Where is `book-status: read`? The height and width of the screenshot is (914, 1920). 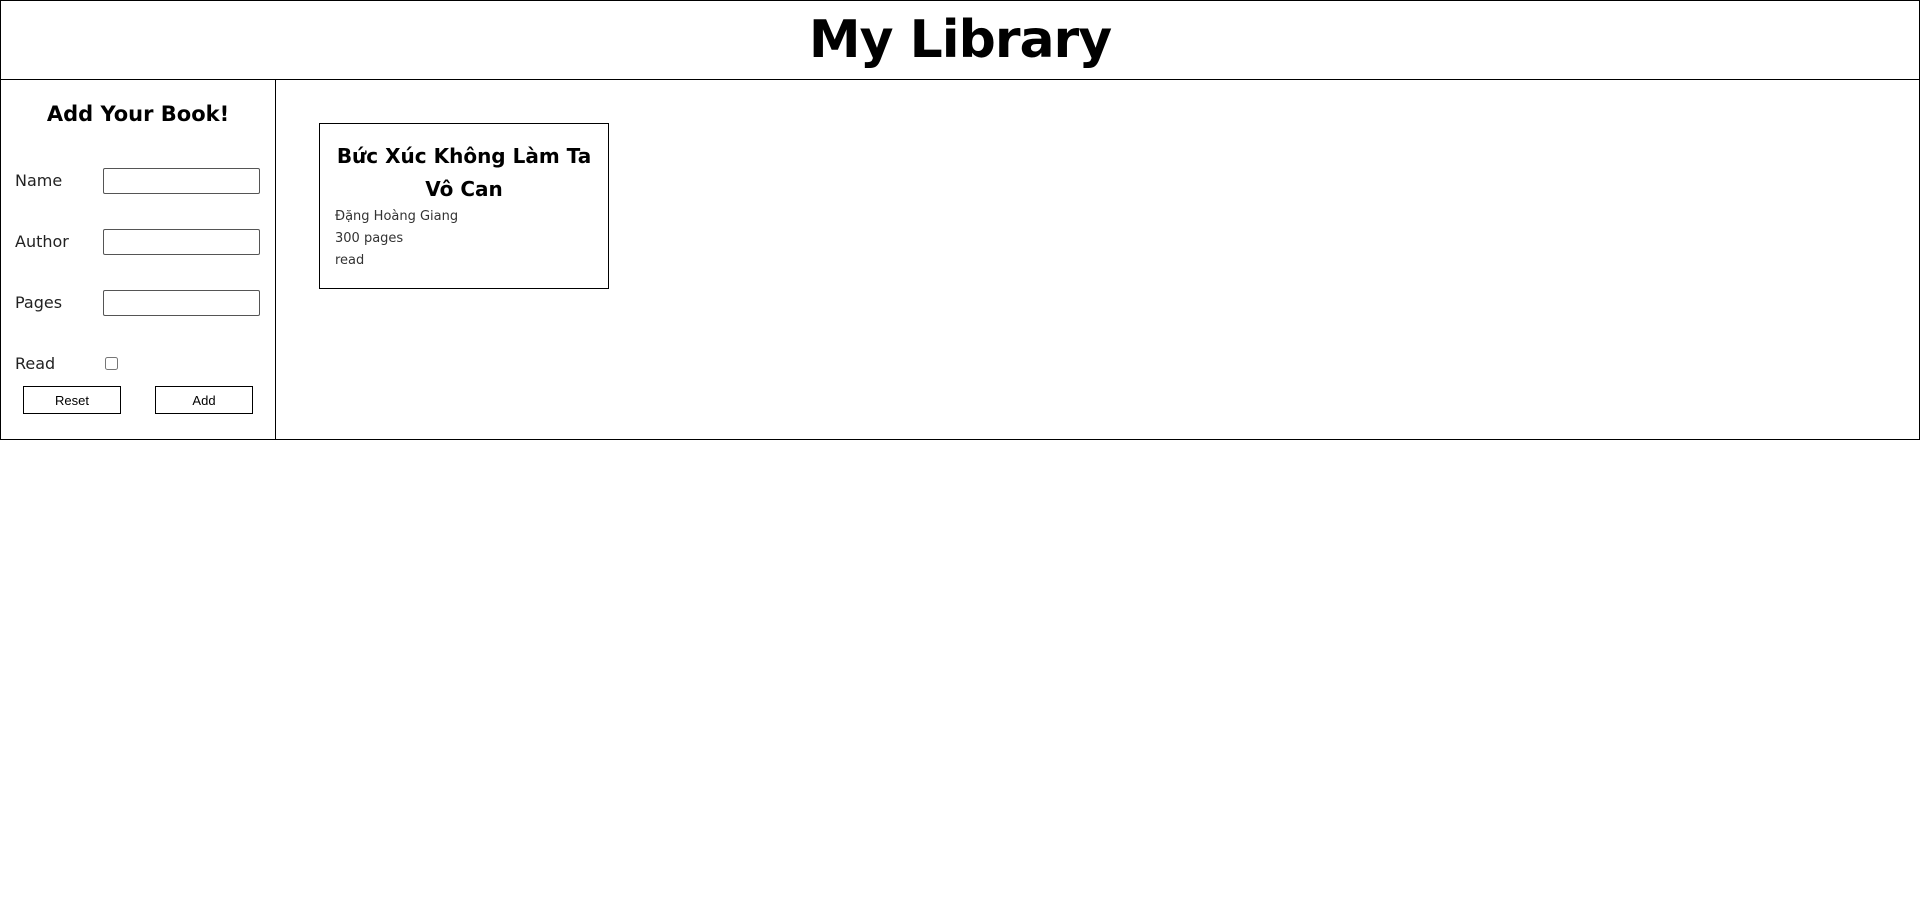
book-status: read is located at coordinates (350, 260).